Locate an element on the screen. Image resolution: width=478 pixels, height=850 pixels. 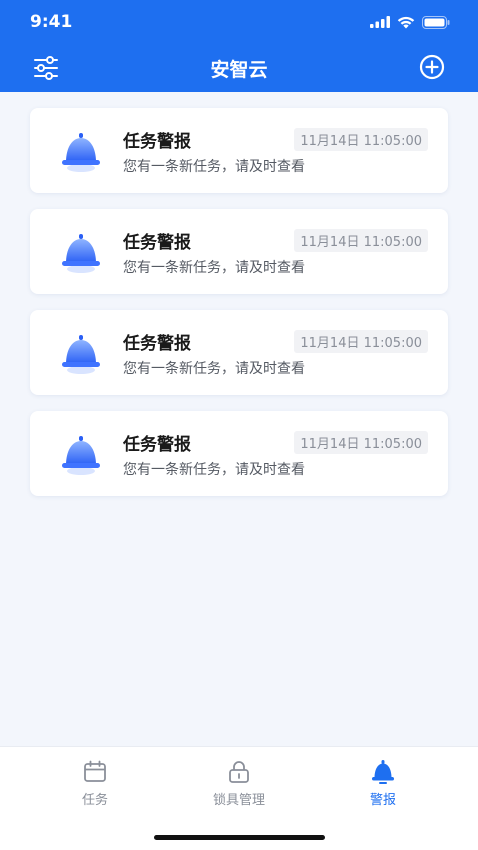
tab-label: 任务 is located at coordinates (94, 800).